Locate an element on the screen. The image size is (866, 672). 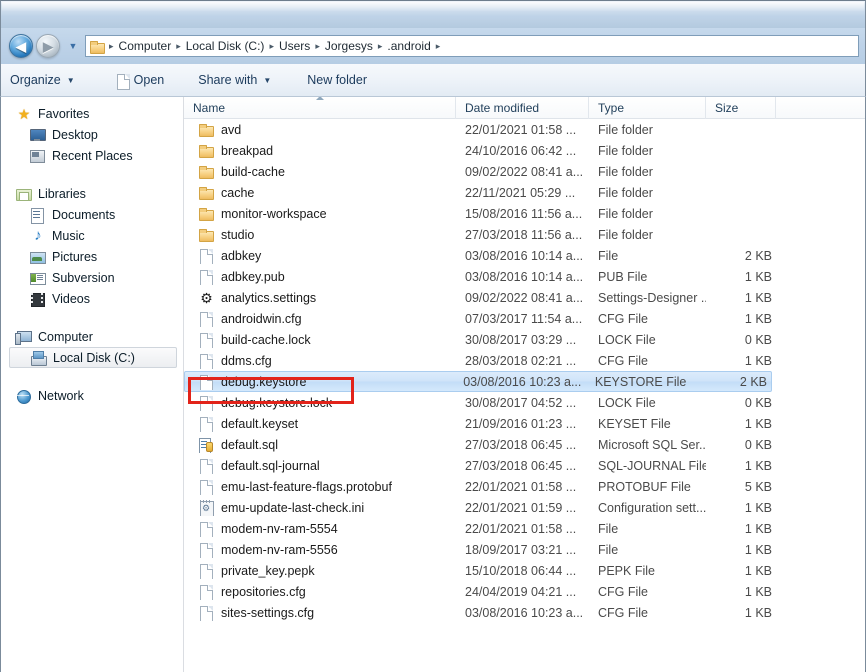
recent-locations-dropdown: ▼ is located at coordinates (73, 46).